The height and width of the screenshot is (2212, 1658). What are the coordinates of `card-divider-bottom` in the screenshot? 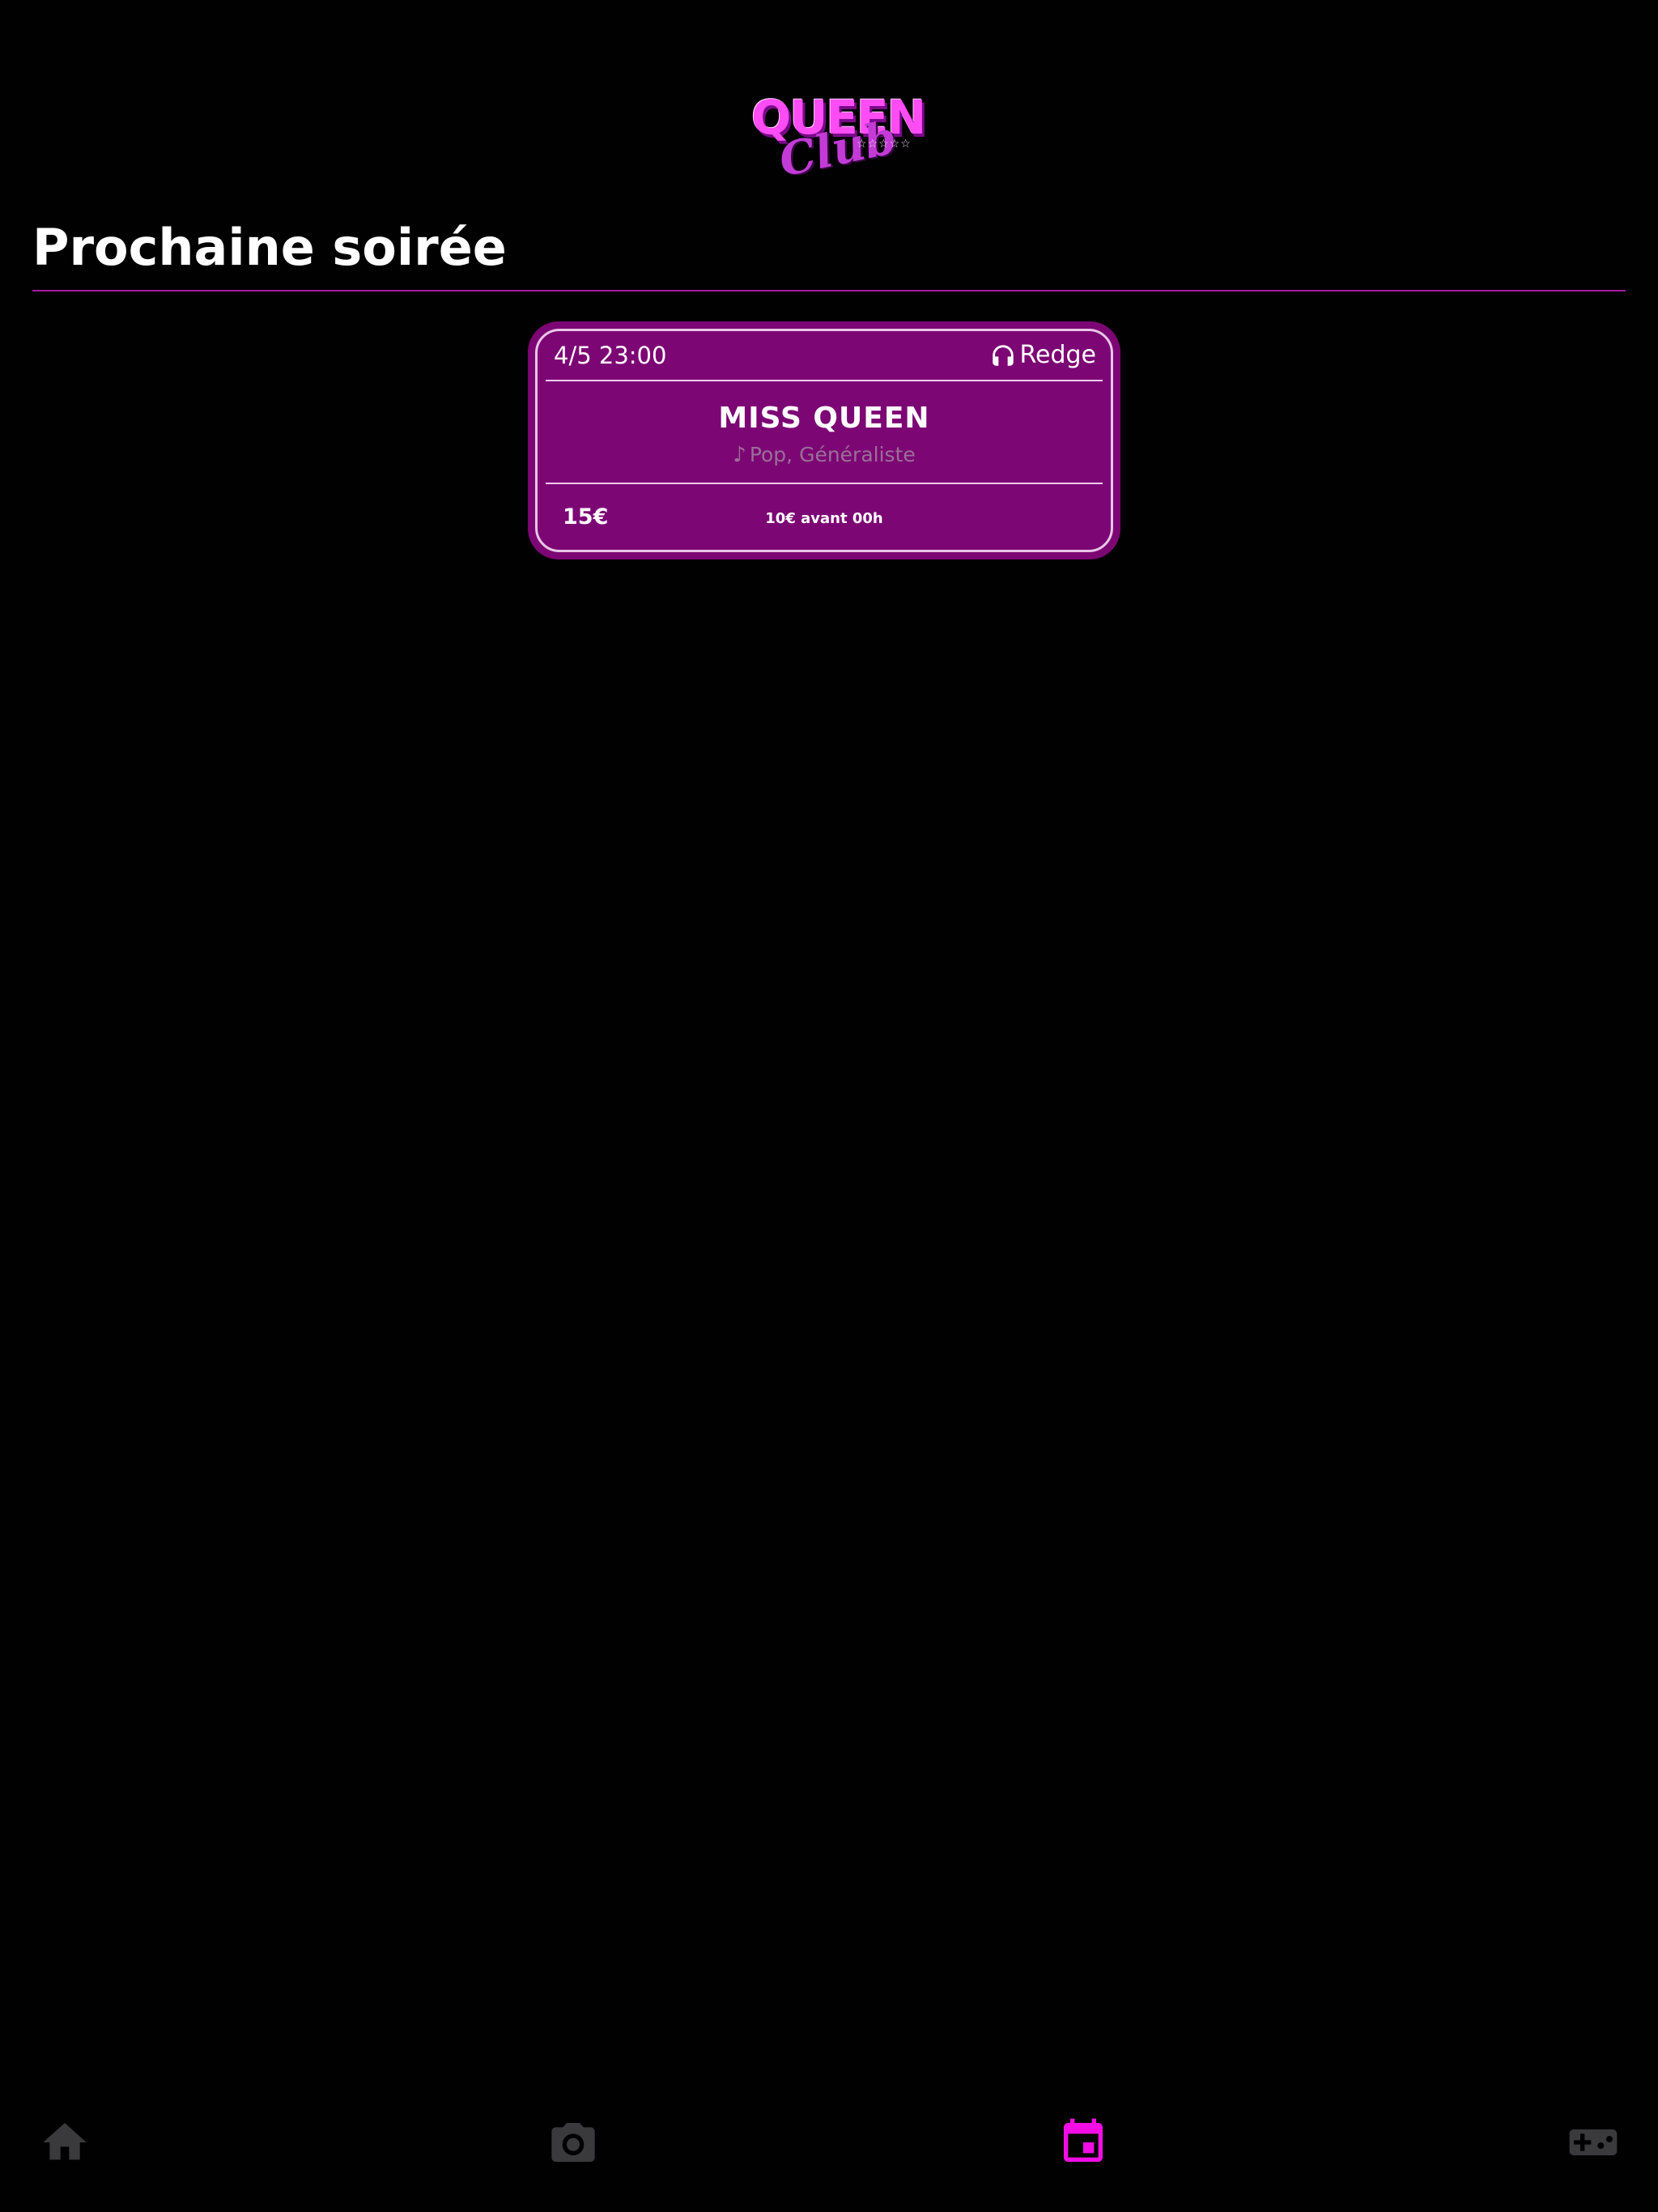 It's located at (824, 484).